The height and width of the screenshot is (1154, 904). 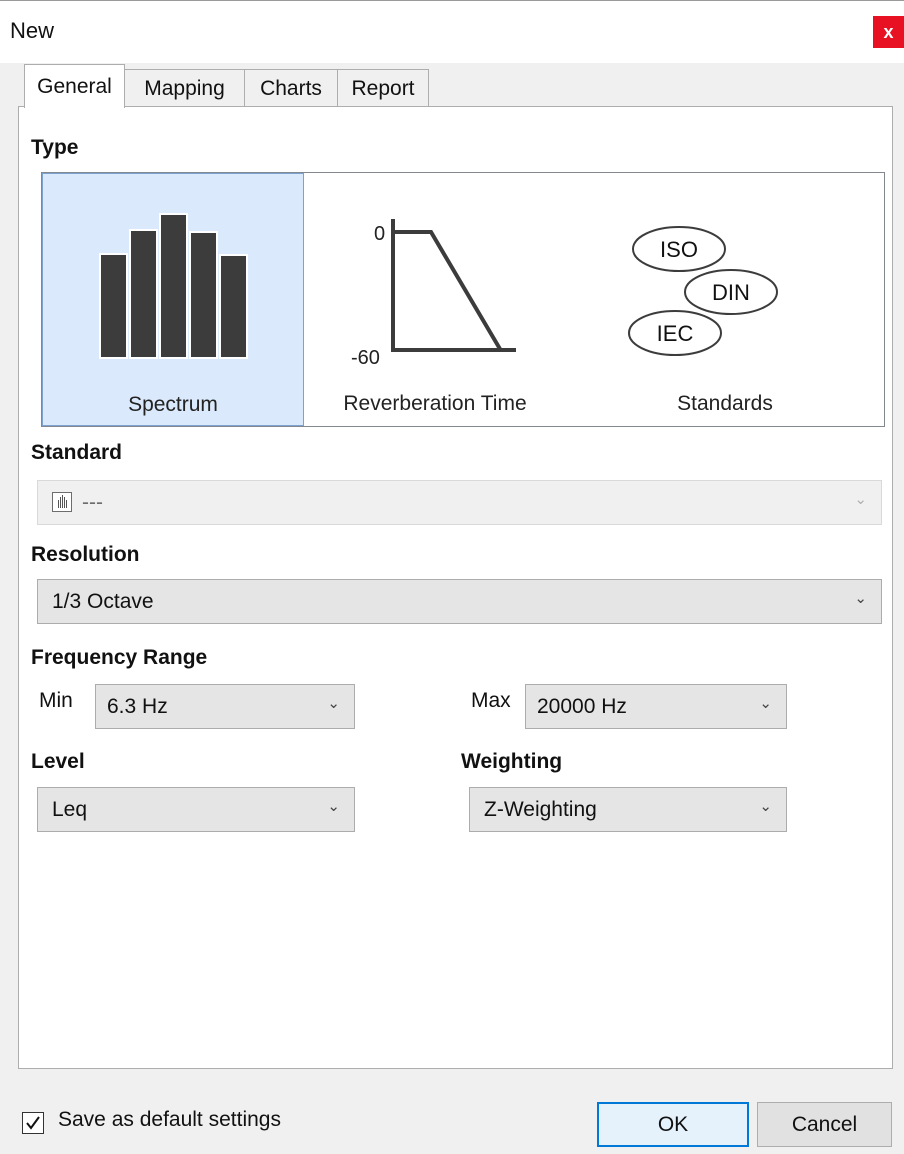 What do you see at coordinates (491, 700) in the screenshot?
I see `max-label: Max` at bounding box center [491, 700].